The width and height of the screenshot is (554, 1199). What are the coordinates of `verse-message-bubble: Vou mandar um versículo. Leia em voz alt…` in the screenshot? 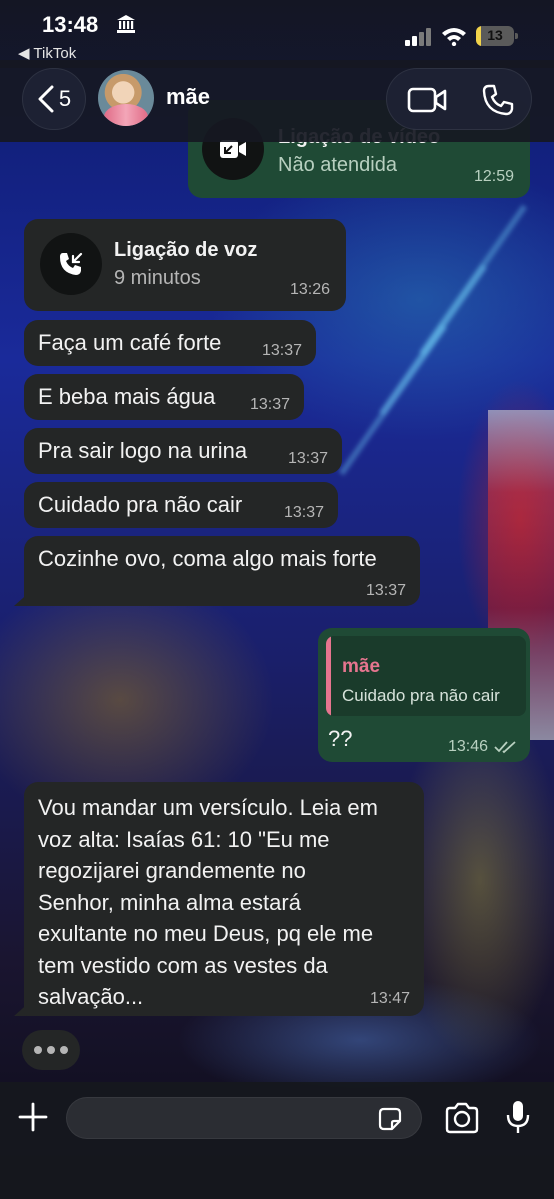 It's located at (224, 899).